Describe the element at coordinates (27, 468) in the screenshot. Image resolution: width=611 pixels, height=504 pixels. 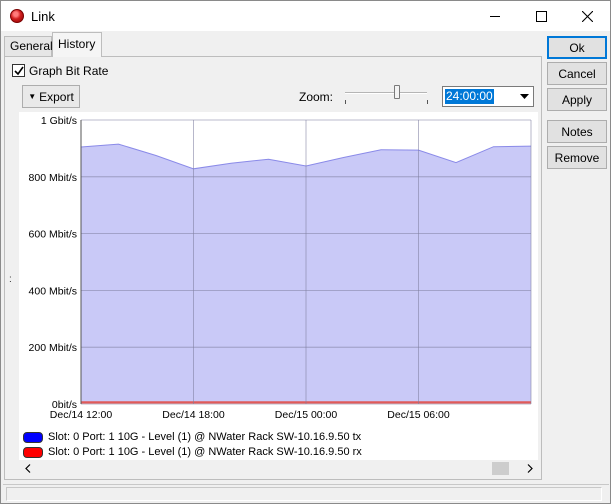
I see `scroll-left-icon` at that location.